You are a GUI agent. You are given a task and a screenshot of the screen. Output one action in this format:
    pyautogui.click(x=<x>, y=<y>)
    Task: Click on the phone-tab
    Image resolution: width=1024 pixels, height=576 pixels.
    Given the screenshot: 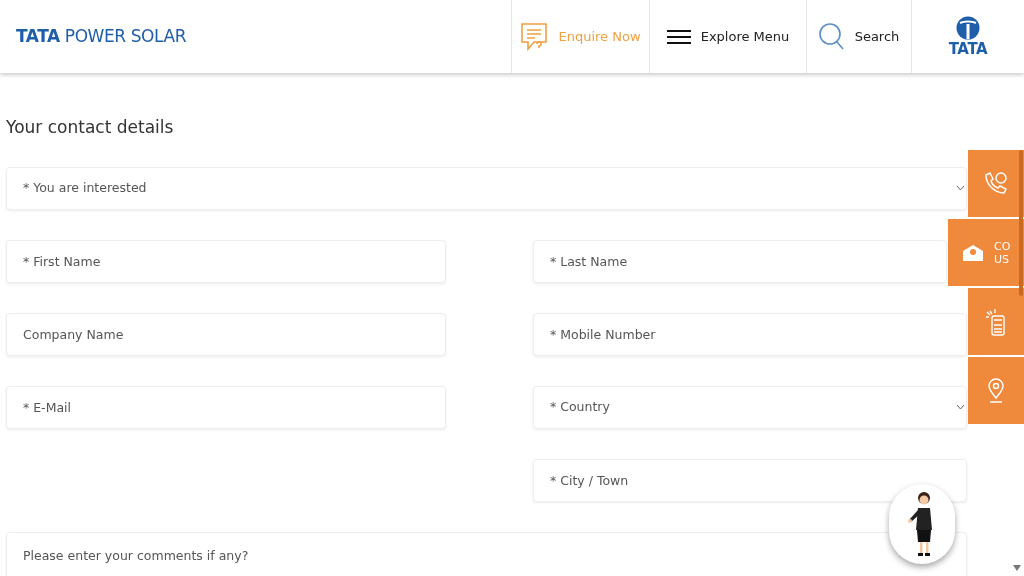 What is the action you would take?
    pyautogui.click(x=996, y=183)
    